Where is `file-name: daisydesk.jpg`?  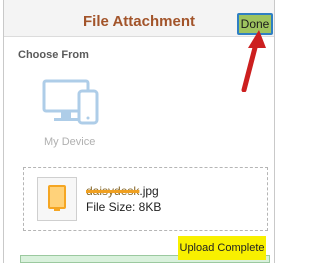 file-name: daisydesk.jpg is located at coordinates (122, 191).